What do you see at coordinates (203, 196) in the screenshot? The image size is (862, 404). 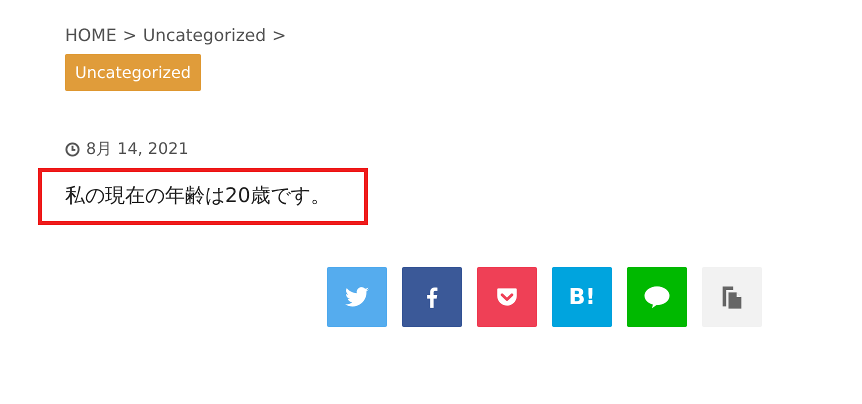 I see `post-text: 私の現在の年齢は20歳です。` at bounding box center [203, 196].